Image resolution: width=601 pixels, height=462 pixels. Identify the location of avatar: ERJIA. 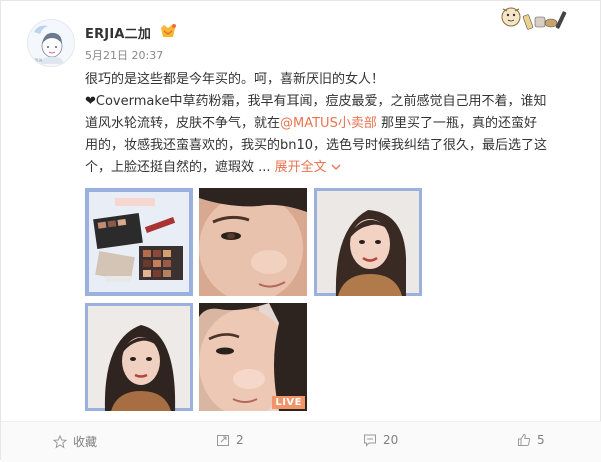
(51, 43).